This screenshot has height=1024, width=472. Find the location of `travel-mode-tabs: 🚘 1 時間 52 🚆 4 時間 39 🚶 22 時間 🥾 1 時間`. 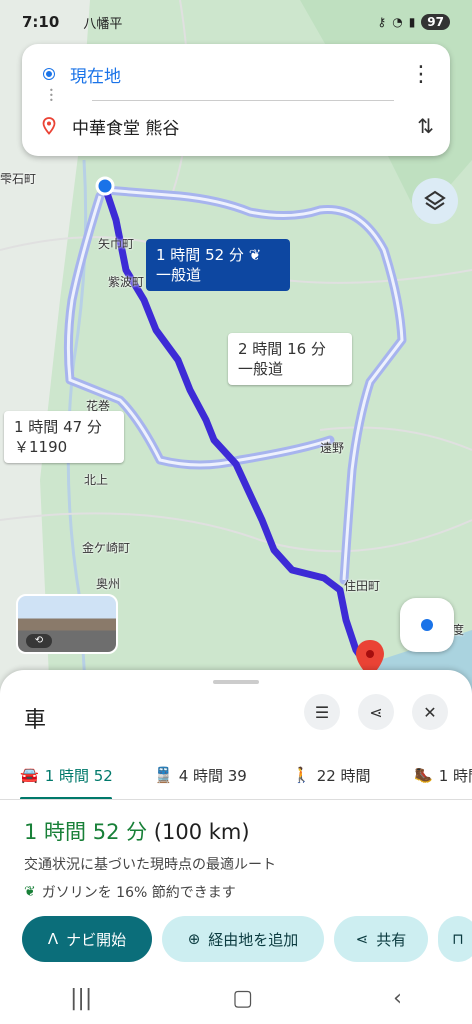

travel-mode-tabs: 🚘 1 時間 52 🚆 4 時間 39 🚶 22 時間 🥾 1 時間 is located at coordinates (236, 775).